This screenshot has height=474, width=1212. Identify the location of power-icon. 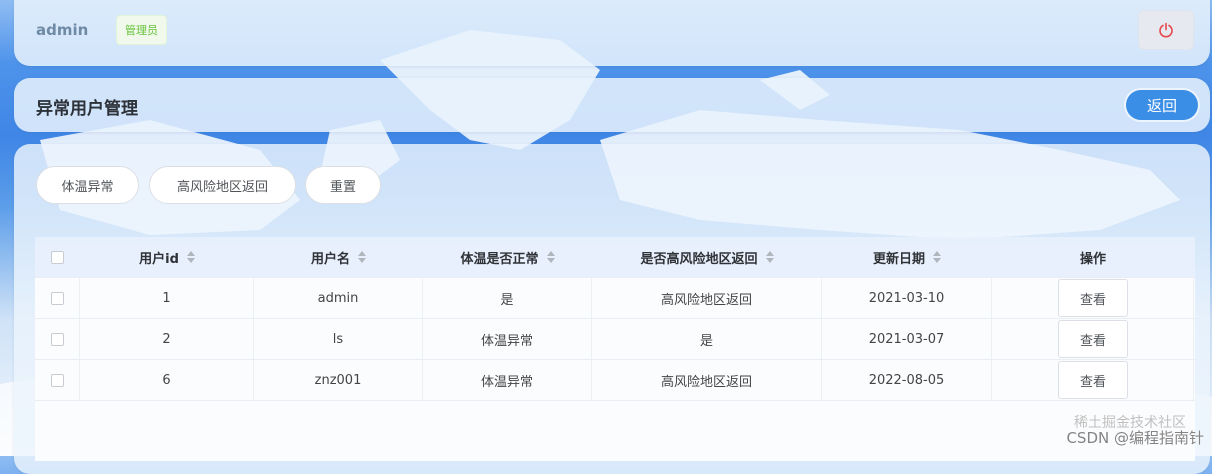
(1166, 30).